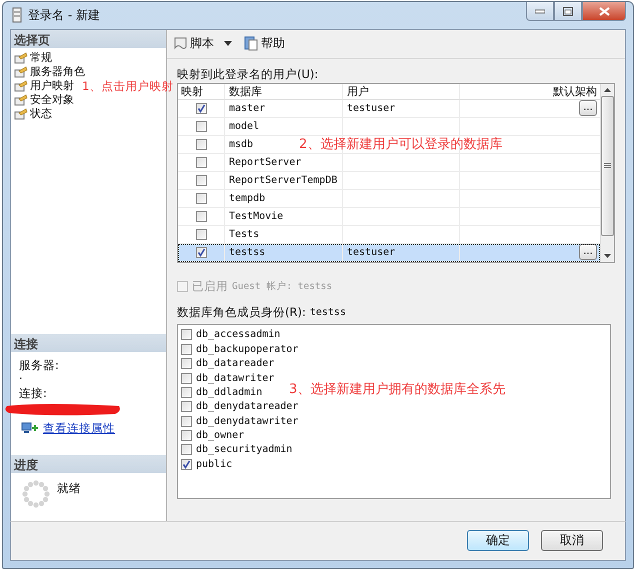 The width and height of the screenshot is (636, 572). Describe the element at coordinates (248, 74) in the screenshot. I see `grid-label: 映射到此登录名的用户(U):` at that location.